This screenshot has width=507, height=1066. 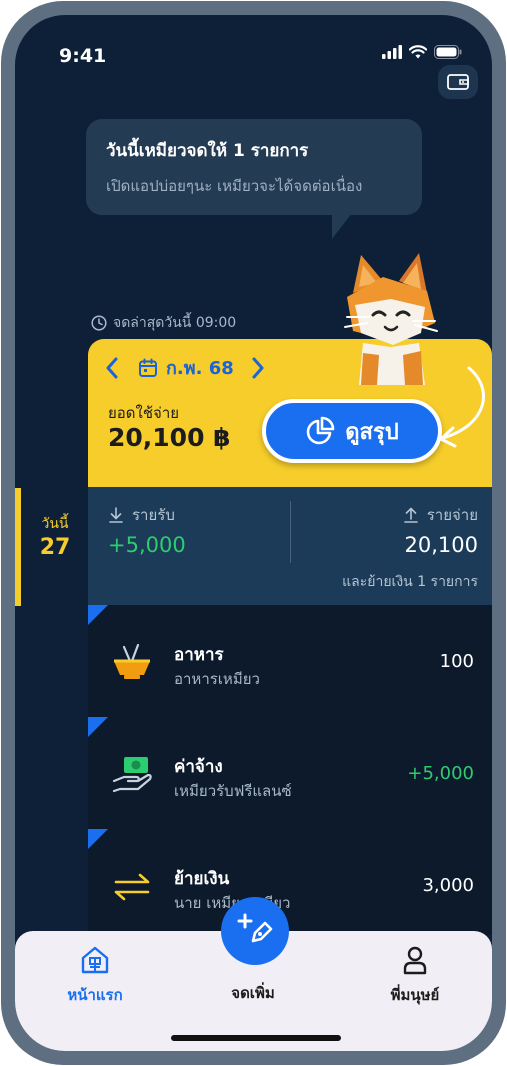 What do you see at coordinates (415, 960) in the screenshot?
I see `person-icon` at bounding box center [415, 960].